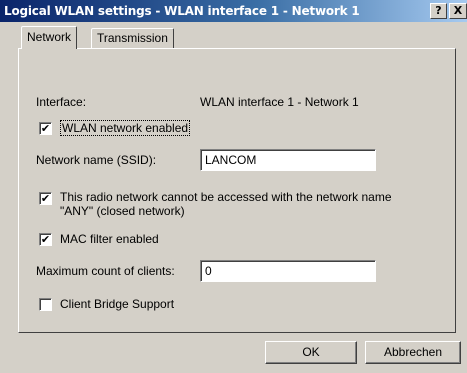 The width and height of the screenshot is (467, 373). Describe the element at coordinates (61, 102) in the screenshot. I see `interface-label: Interface:` at that location.